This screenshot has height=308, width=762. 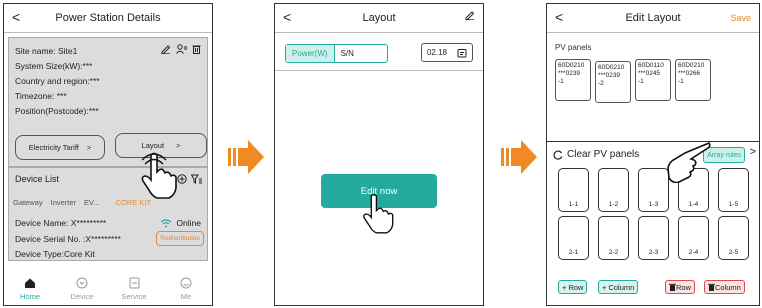 What do you see at coordinates (689, 73) in the screenshot?
I see `pv-serial: ***0266` at bounding box center [689, 73].